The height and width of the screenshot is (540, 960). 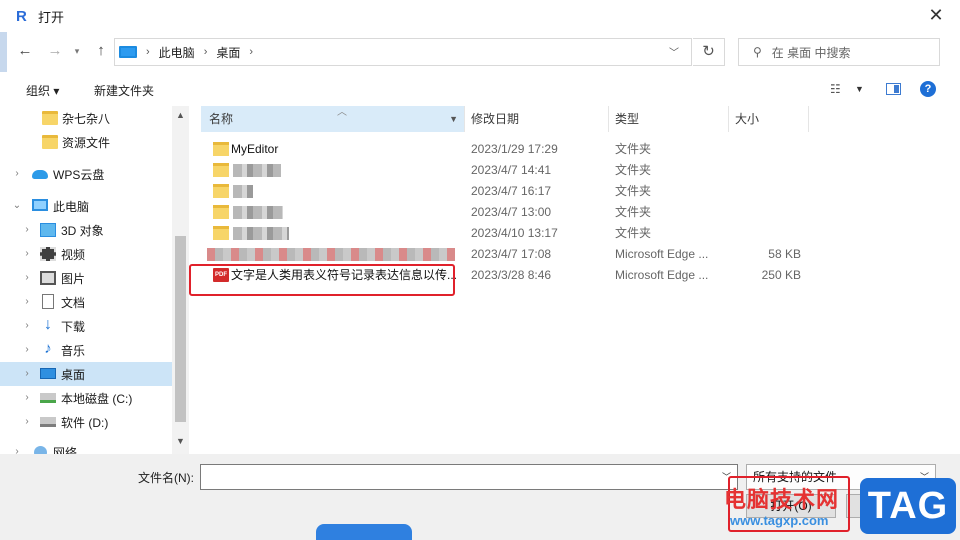 What do you see at coordinates (86, 398) in the screenshot?
I see `nav-item-drive-c: › 本地磁盘 (C:)` at bounding box center [86, 398].